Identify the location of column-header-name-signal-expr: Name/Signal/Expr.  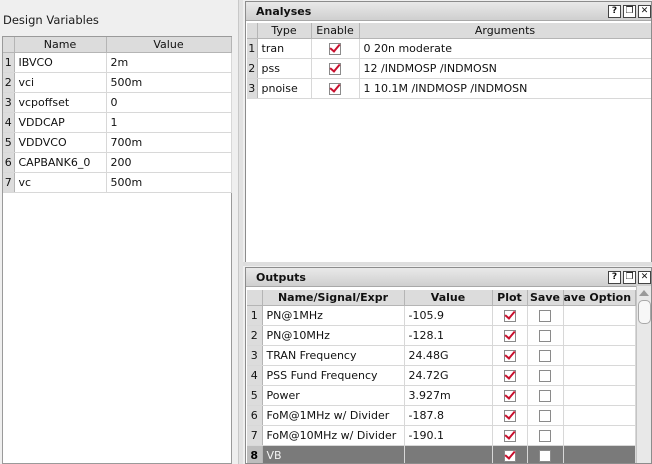
(333, 298).